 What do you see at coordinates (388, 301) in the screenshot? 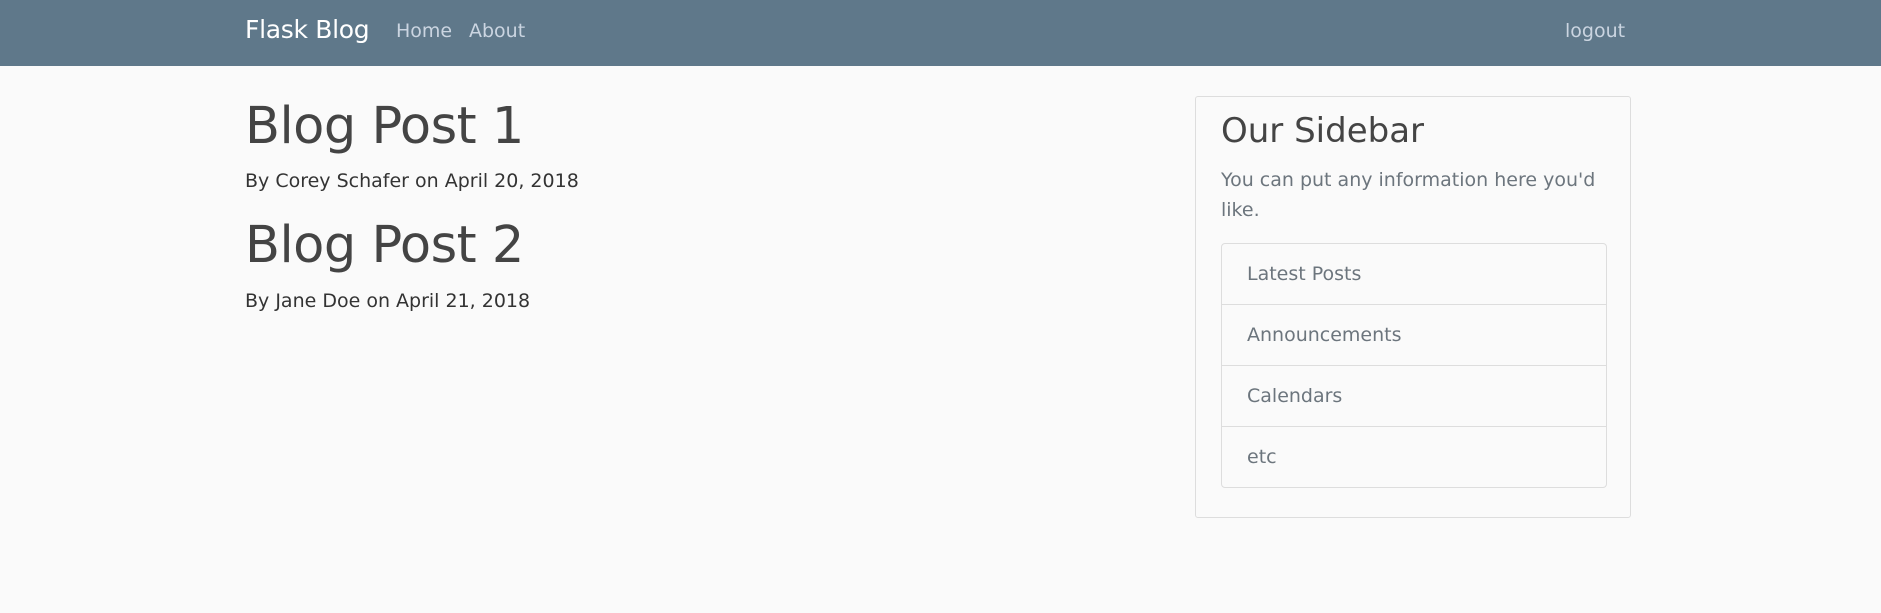
I see `post-meta: By Jane Doe on April 21, 2018` at bounding box center [388, 301].